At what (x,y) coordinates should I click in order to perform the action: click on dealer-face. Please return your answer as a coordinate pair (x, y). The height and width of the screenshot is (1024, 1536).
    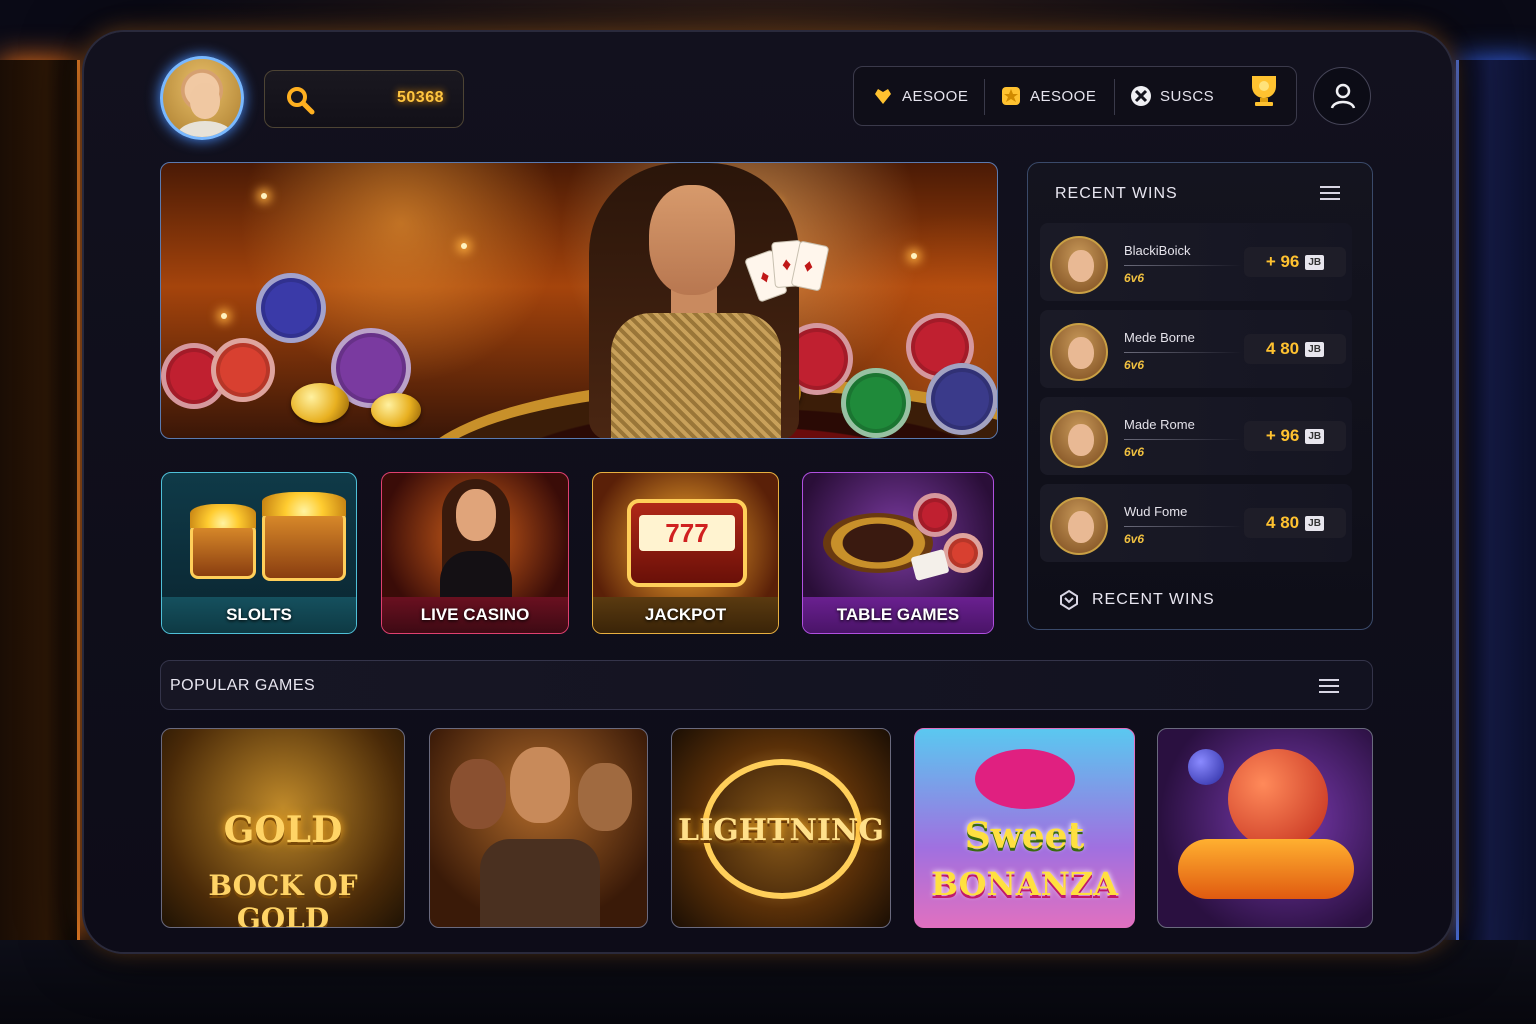
    Looking at the image, I should click on (476, 515).